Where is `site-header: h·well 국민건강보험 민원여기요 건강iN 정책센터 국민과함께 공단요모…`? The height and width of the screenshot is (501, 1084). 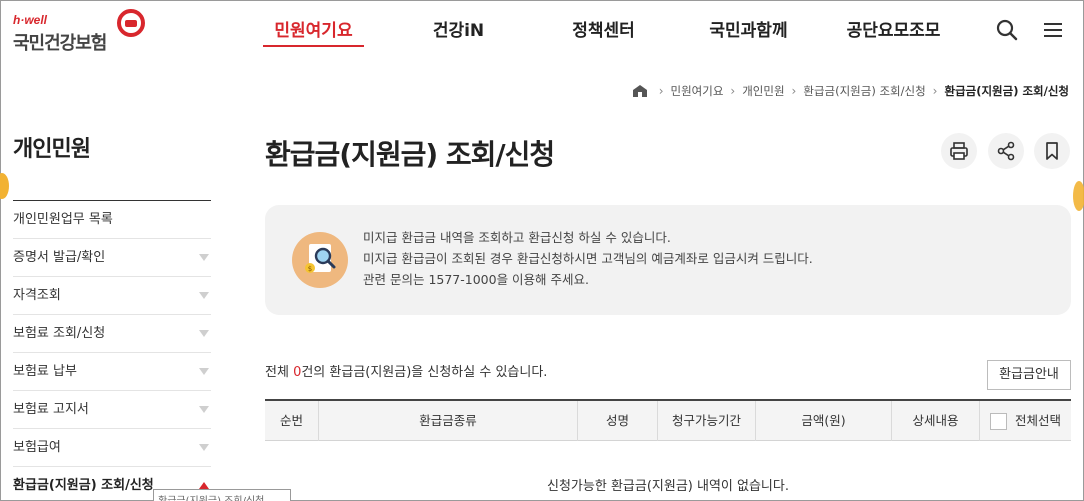
site-header: h·well 국민건강보험 민원여기요 건강iN 정책센터 국민과함께 공단요모… is located at coordinates (542, 31).